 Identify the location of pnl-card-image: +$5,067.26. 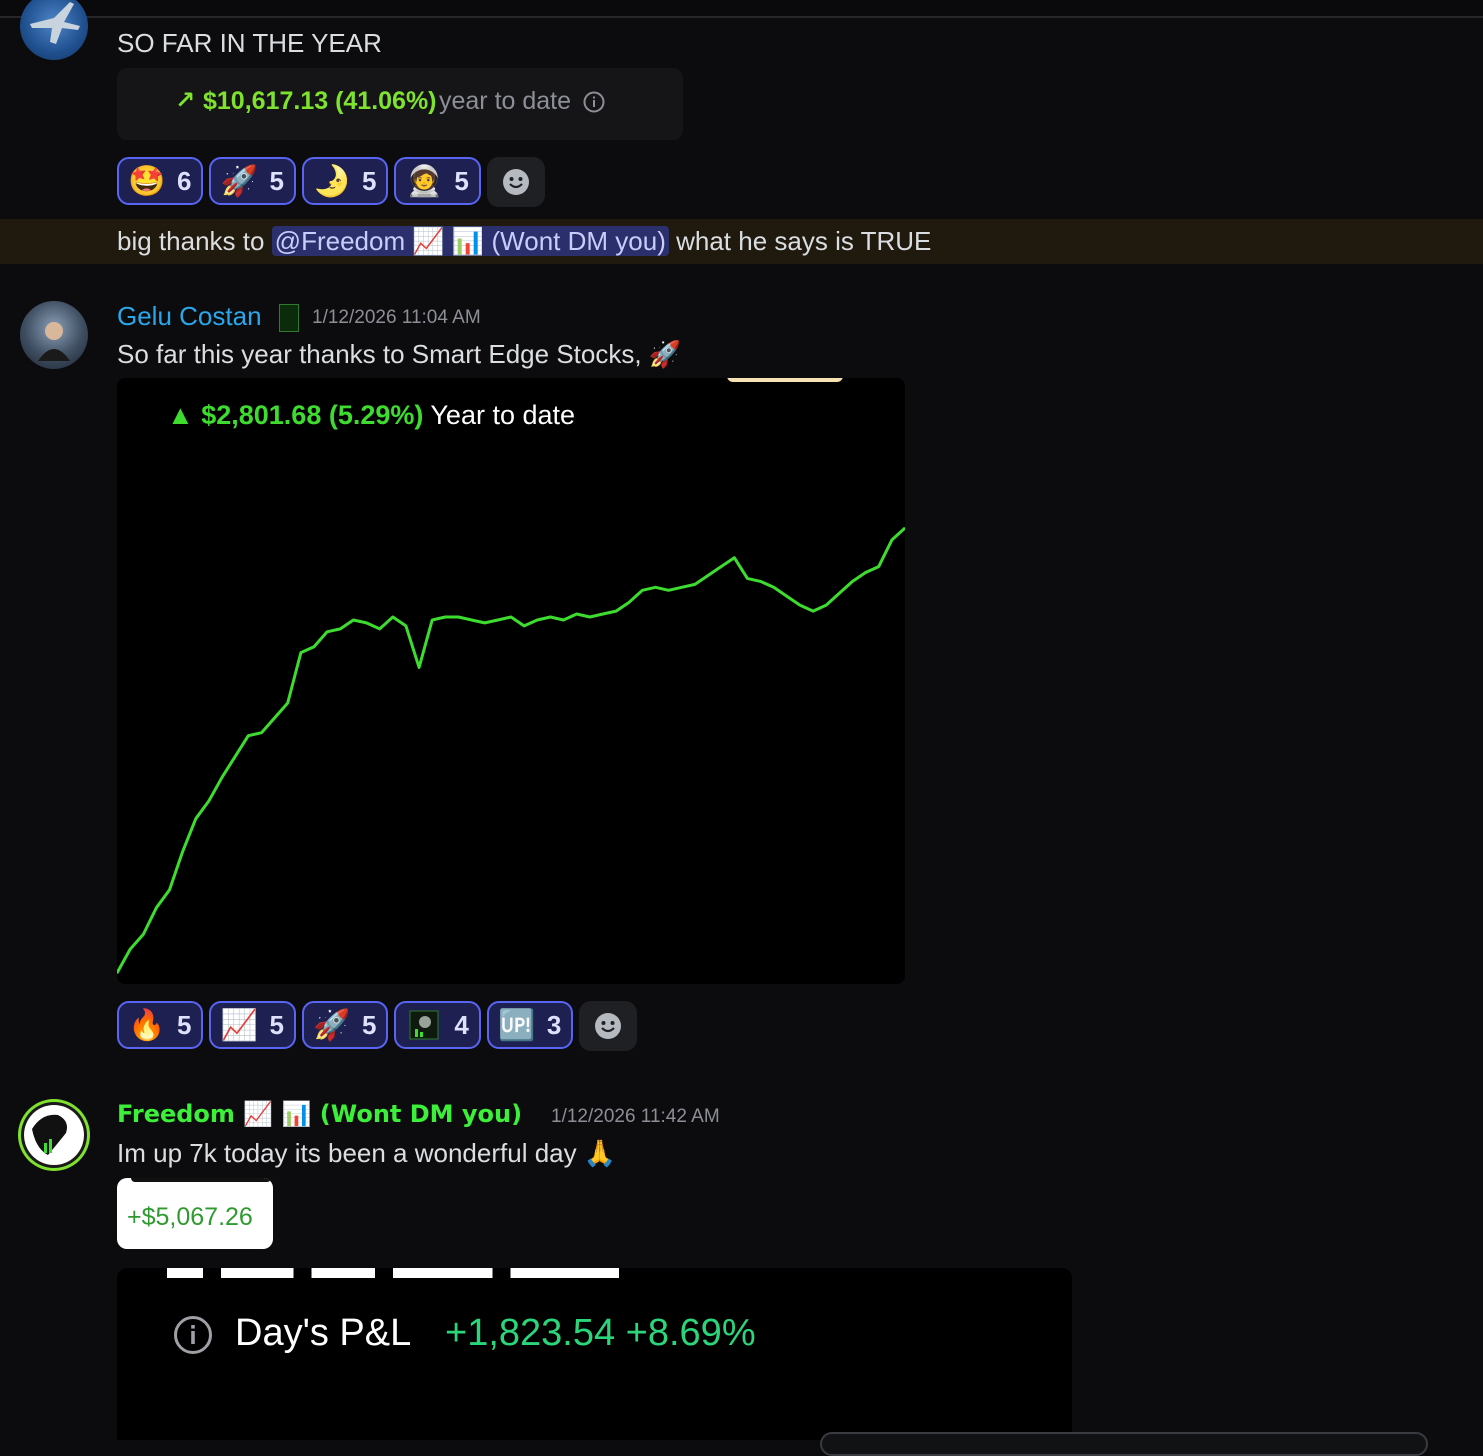
(195, 1213).